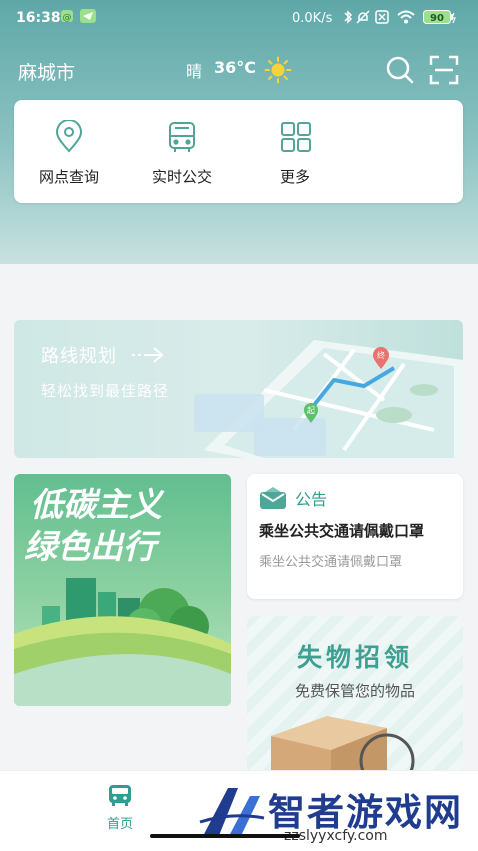 This screenshot has height=851, width=478. I want to click on menu-item-label: 更多, so click(294, 177).